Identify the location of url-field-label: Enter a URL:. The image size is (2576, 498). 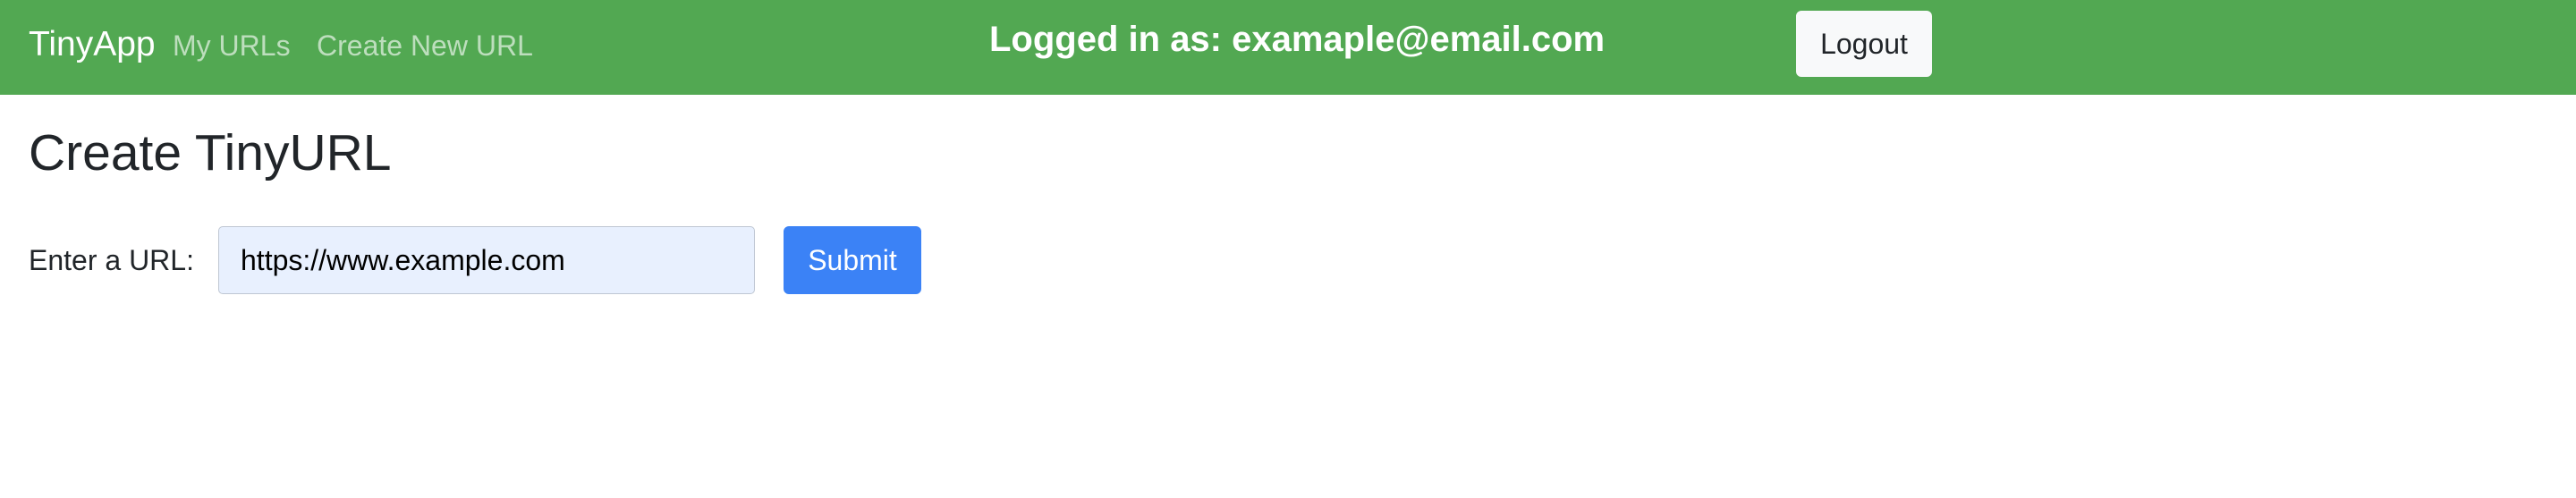
(111, 260).